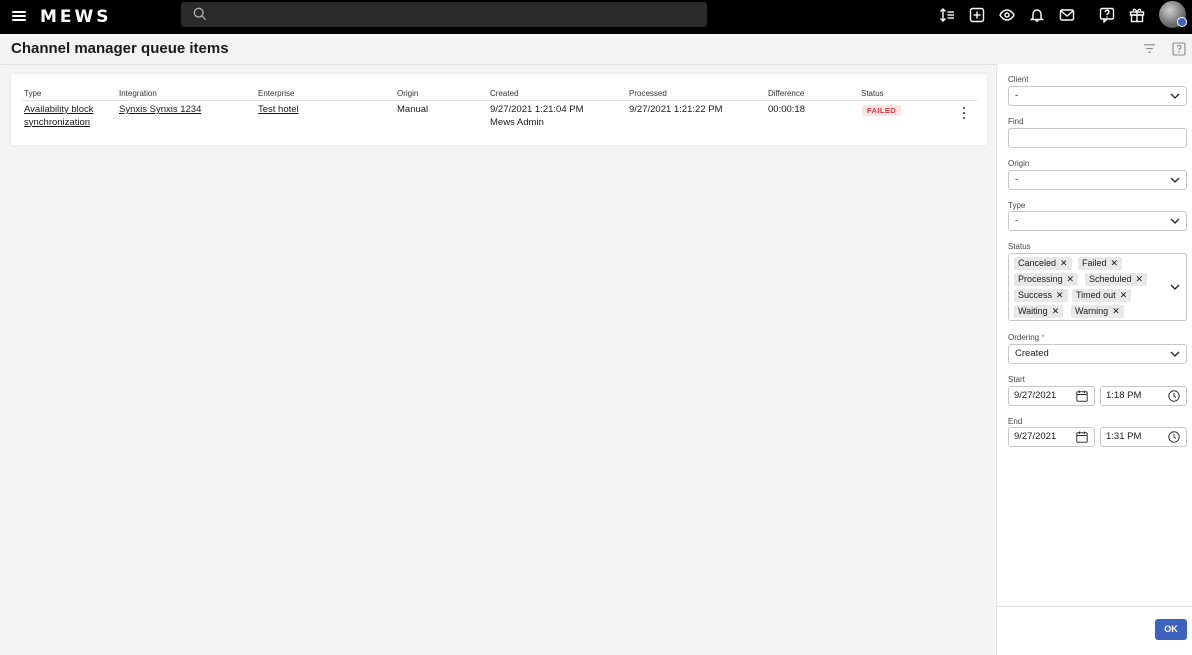  Describe the element at coordinates (786, 109) in the screenshot. I see `difference-cell: 00:00:18` at that location.